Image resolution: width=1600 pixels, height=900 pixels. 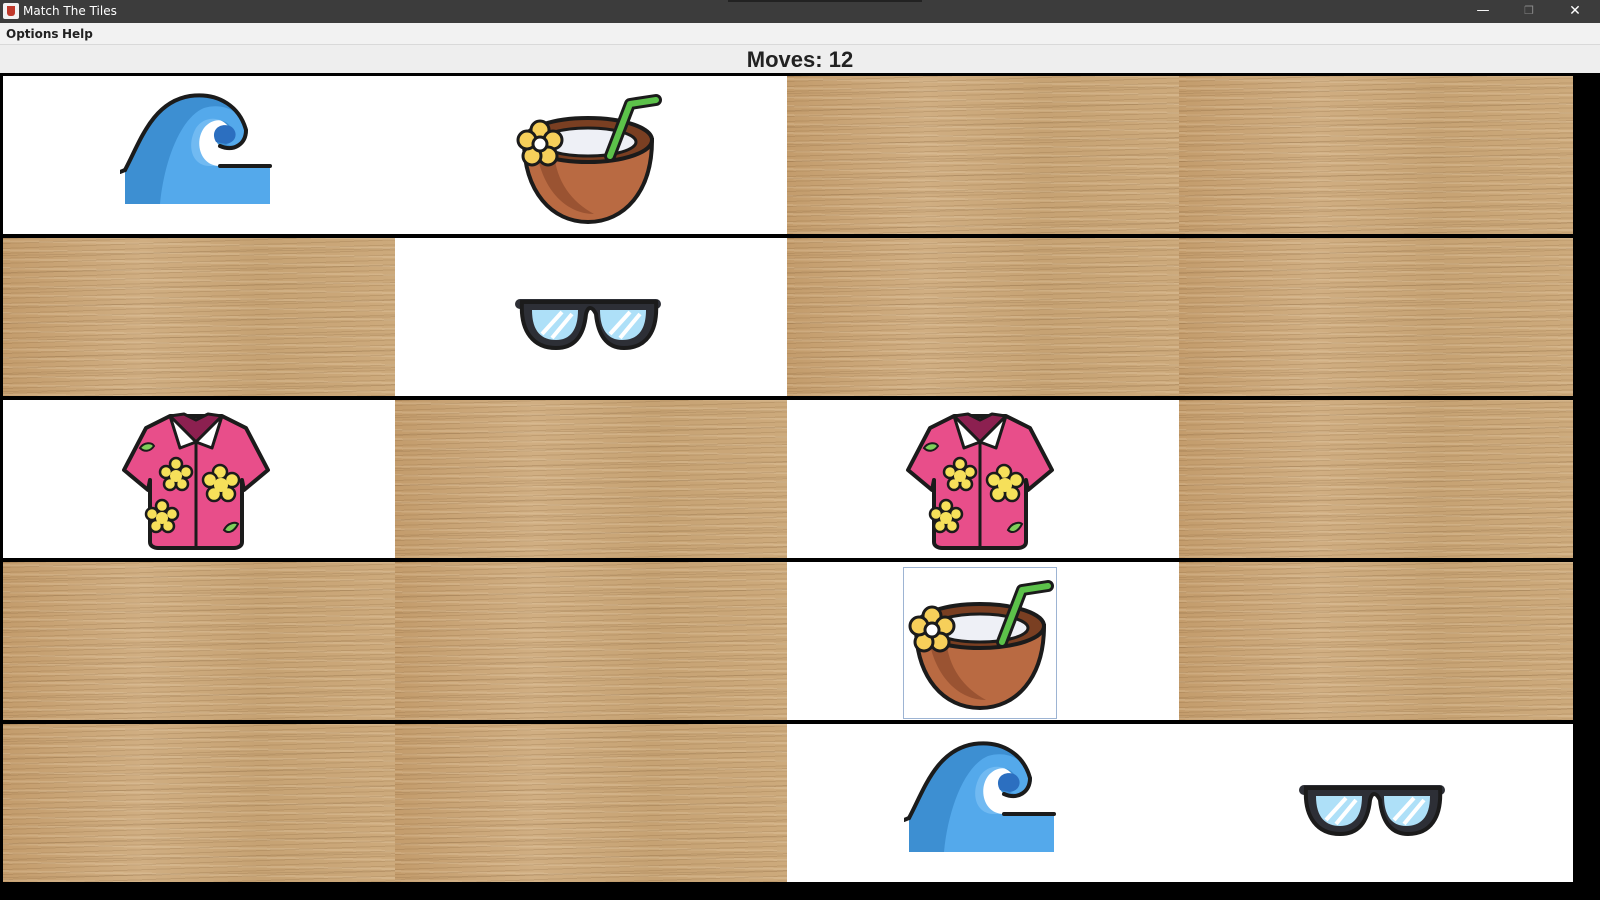 What do you see at coordinates (77, 34) in the screenshot?
I see `menu-help: Help` at bounding box center [77, 34].